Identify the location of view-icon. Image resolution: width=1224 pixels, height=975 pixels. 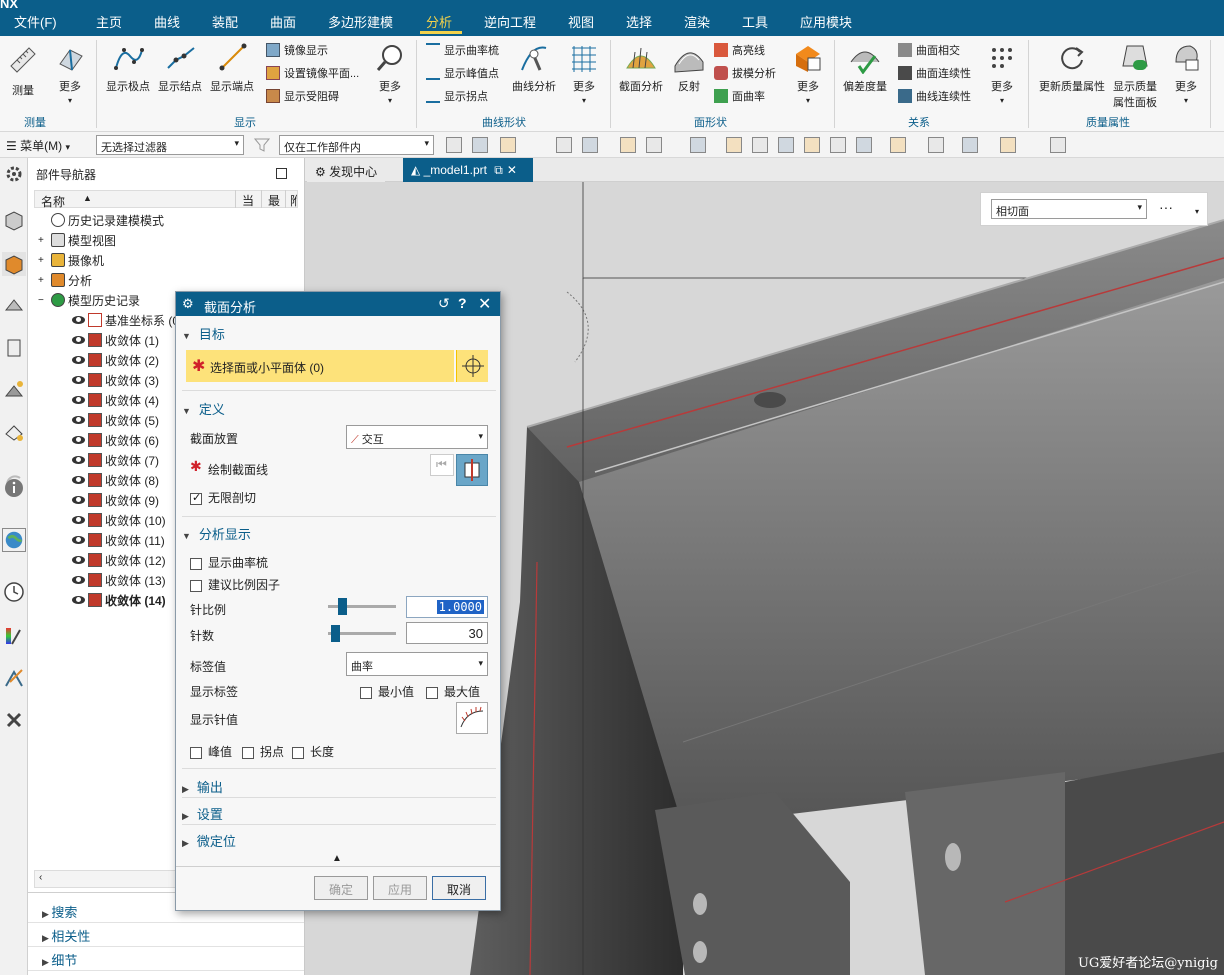
(812, 145).